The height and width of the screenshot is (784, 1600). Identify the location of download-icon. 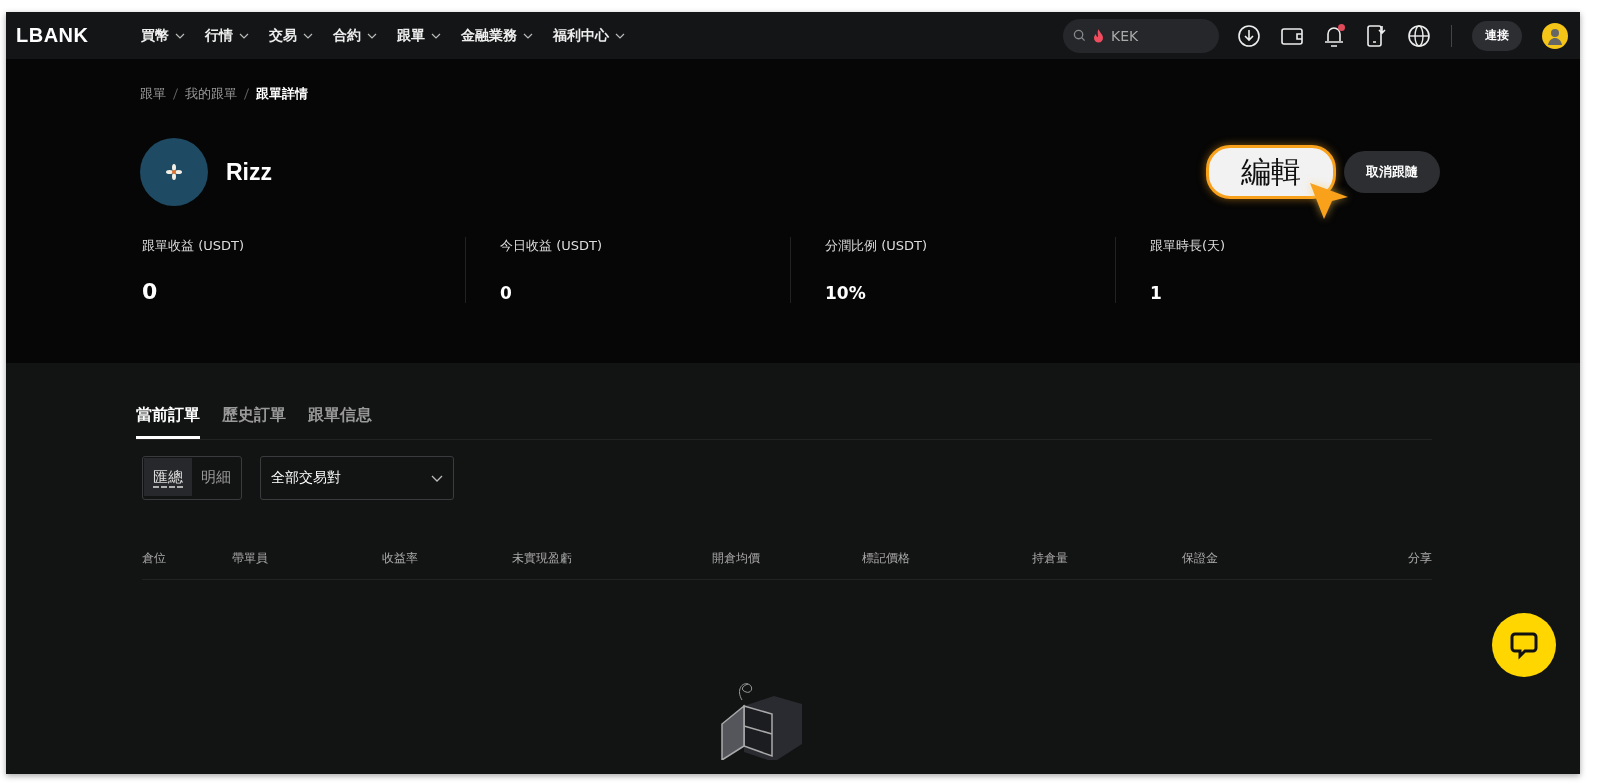
(1249, 35).